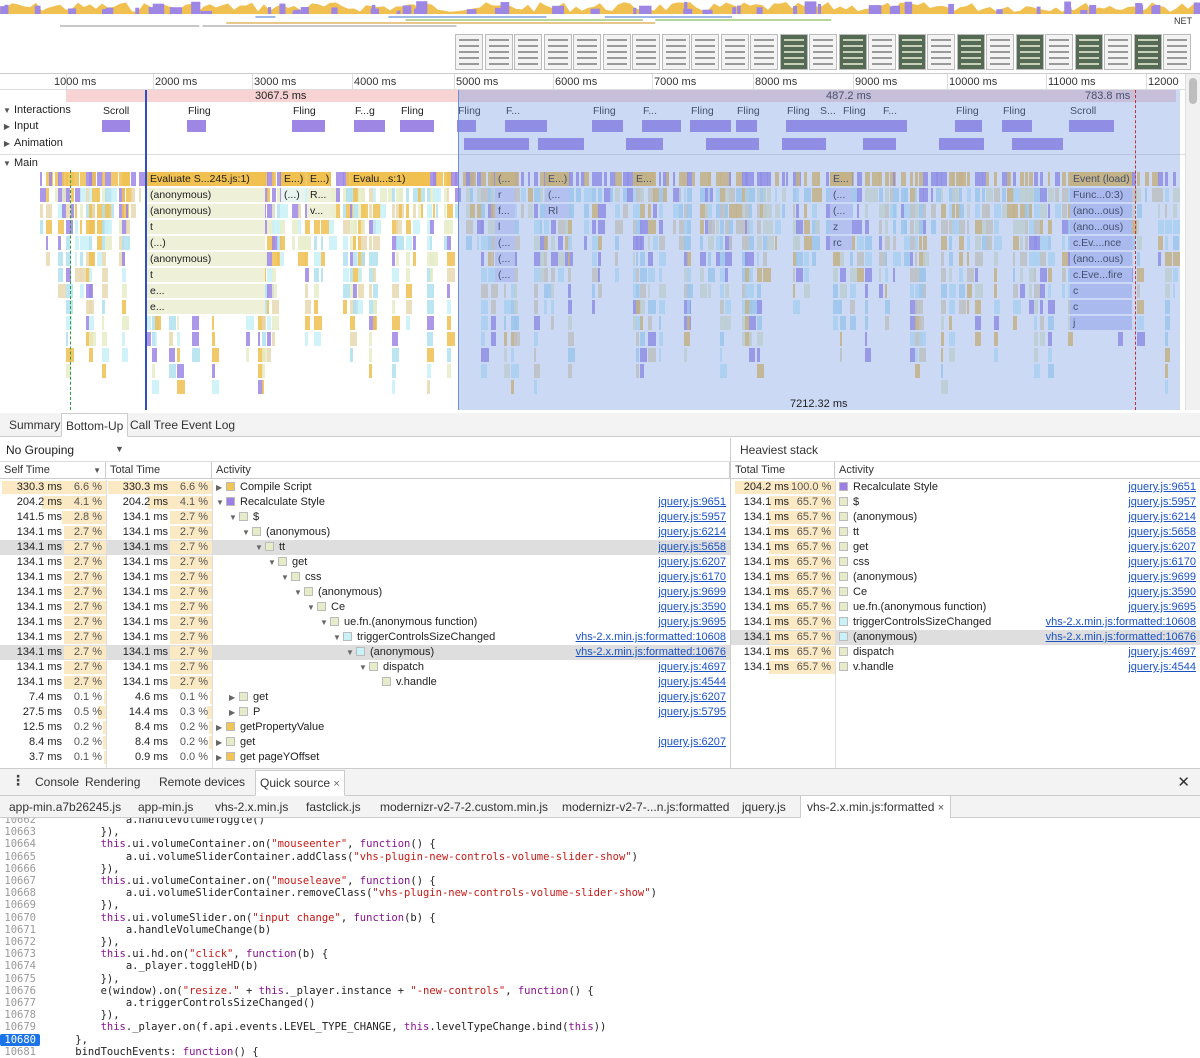  Describe the element at coordinates (600, 869) in the screenshot. I see `code-line: 10666 }),` at that location.